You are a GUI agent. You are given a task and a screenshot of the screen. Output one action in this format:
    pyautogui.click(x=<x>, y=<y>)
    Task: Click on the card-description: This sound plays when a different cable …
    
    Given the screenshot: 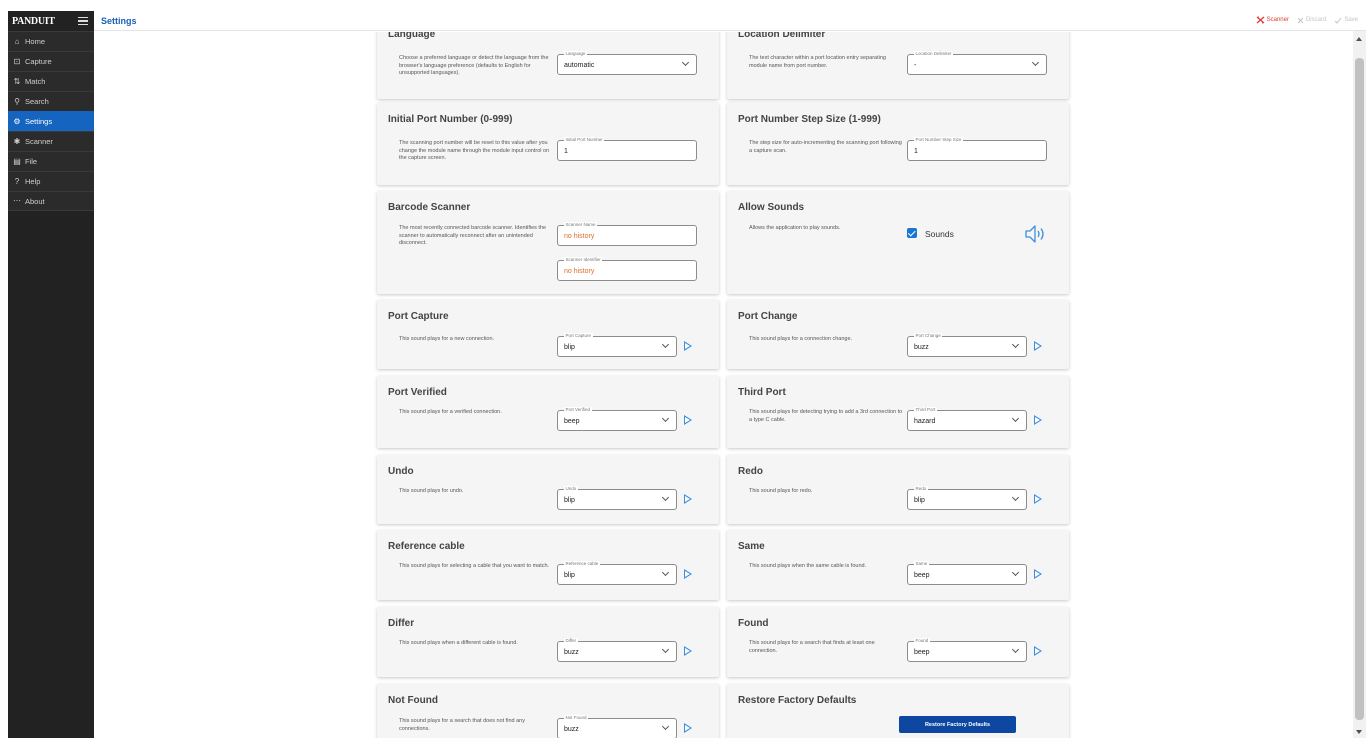 What is the action you would take?
    pyautogui.click(x=458, y=643)
    